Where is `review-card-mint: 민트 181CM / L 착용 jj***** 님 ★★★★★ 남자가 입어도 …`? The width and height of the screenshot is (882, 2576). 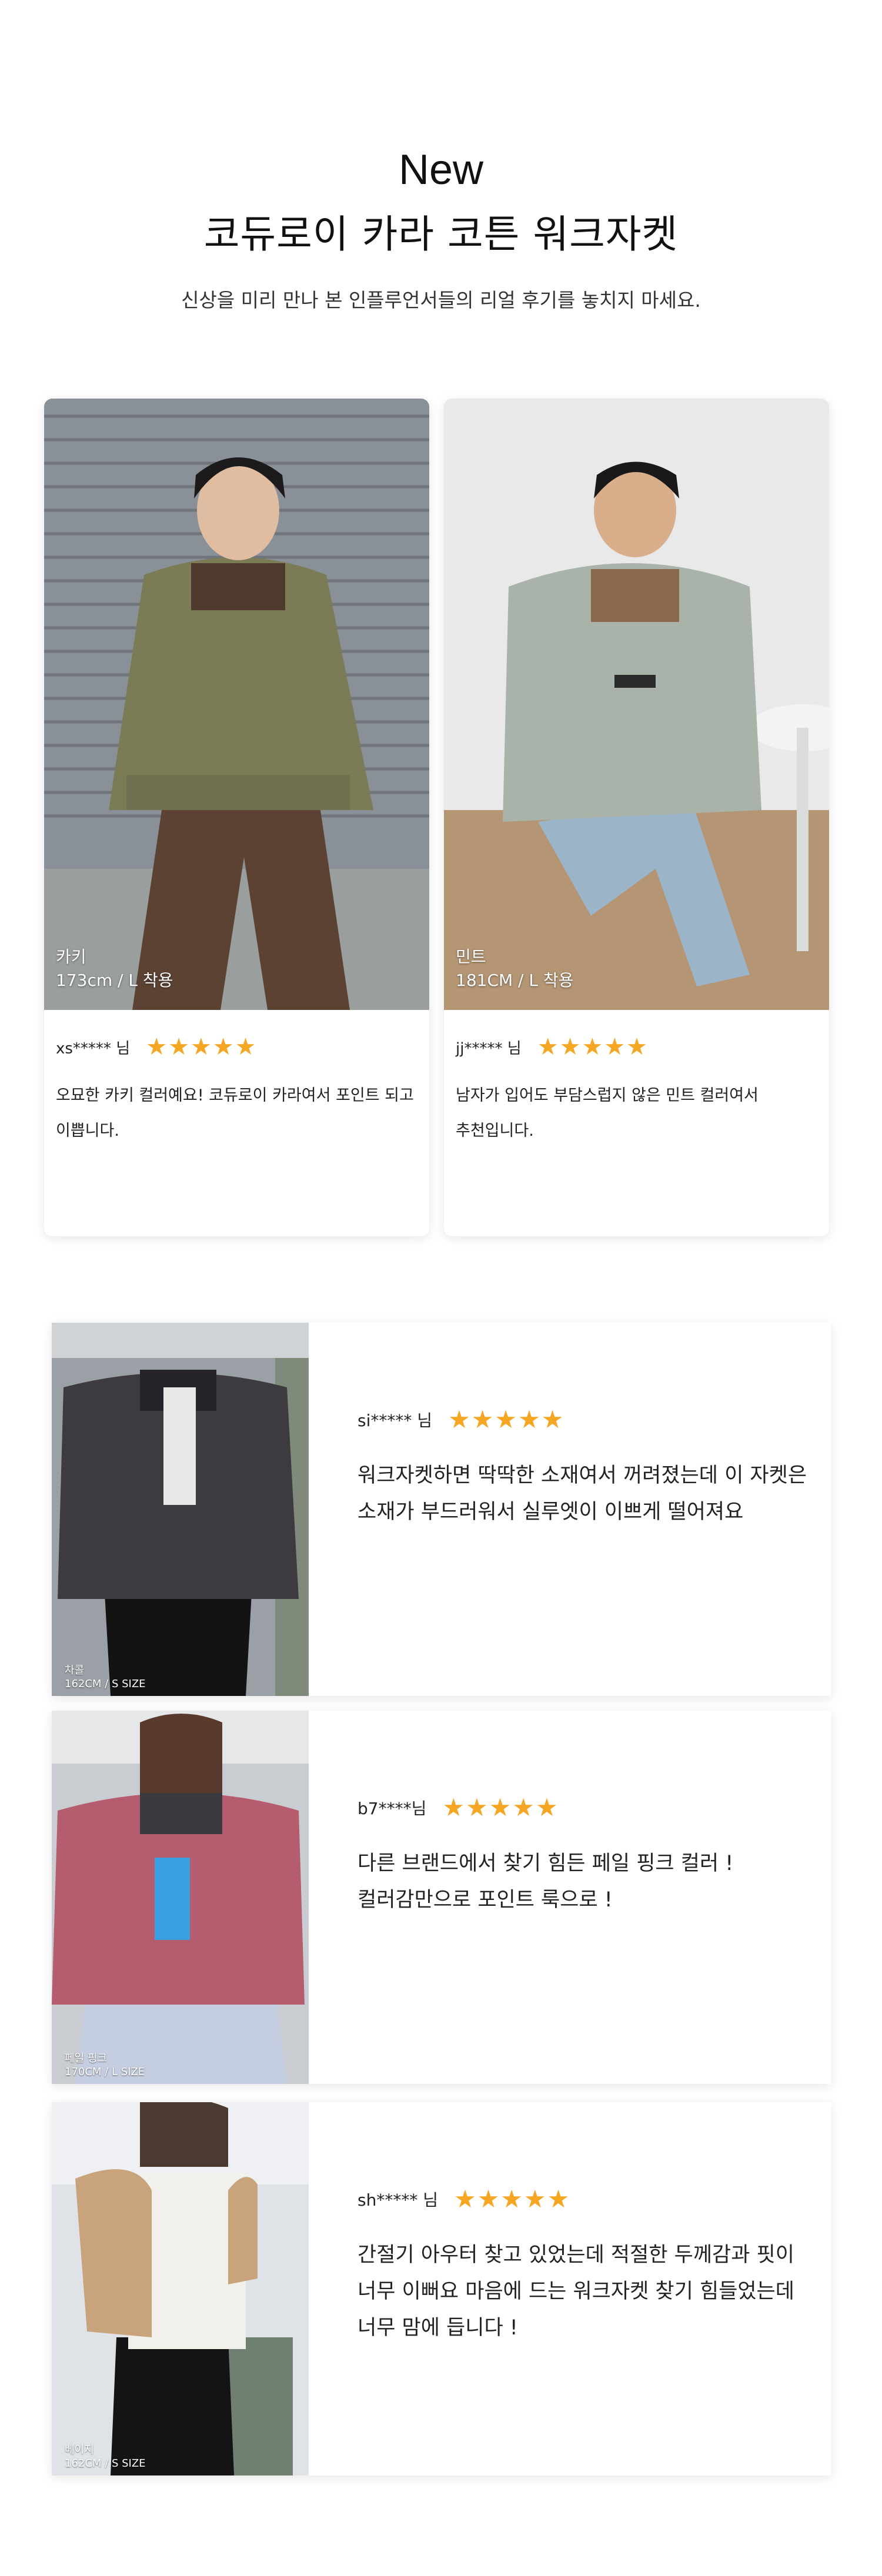 review-card-mint: 민트 181CM / L 착용 jj***** 님 ★★★★★ 남자가 입어도 … is located at coordinates (636, 817).